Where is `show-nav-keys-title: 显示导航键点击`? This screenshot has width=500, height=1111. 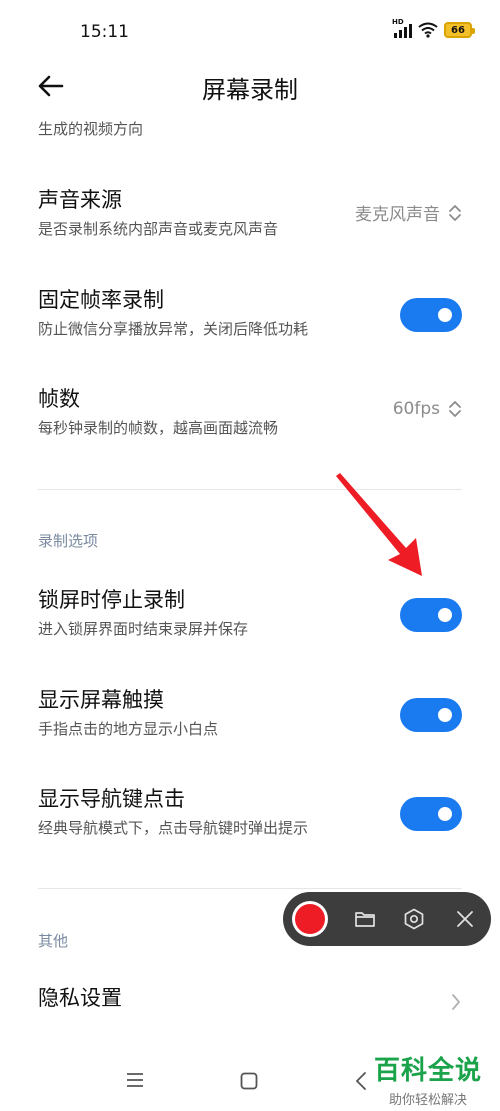 show-nav-keys-title: 显示导航键点击 is located at coordinates (111, 799).